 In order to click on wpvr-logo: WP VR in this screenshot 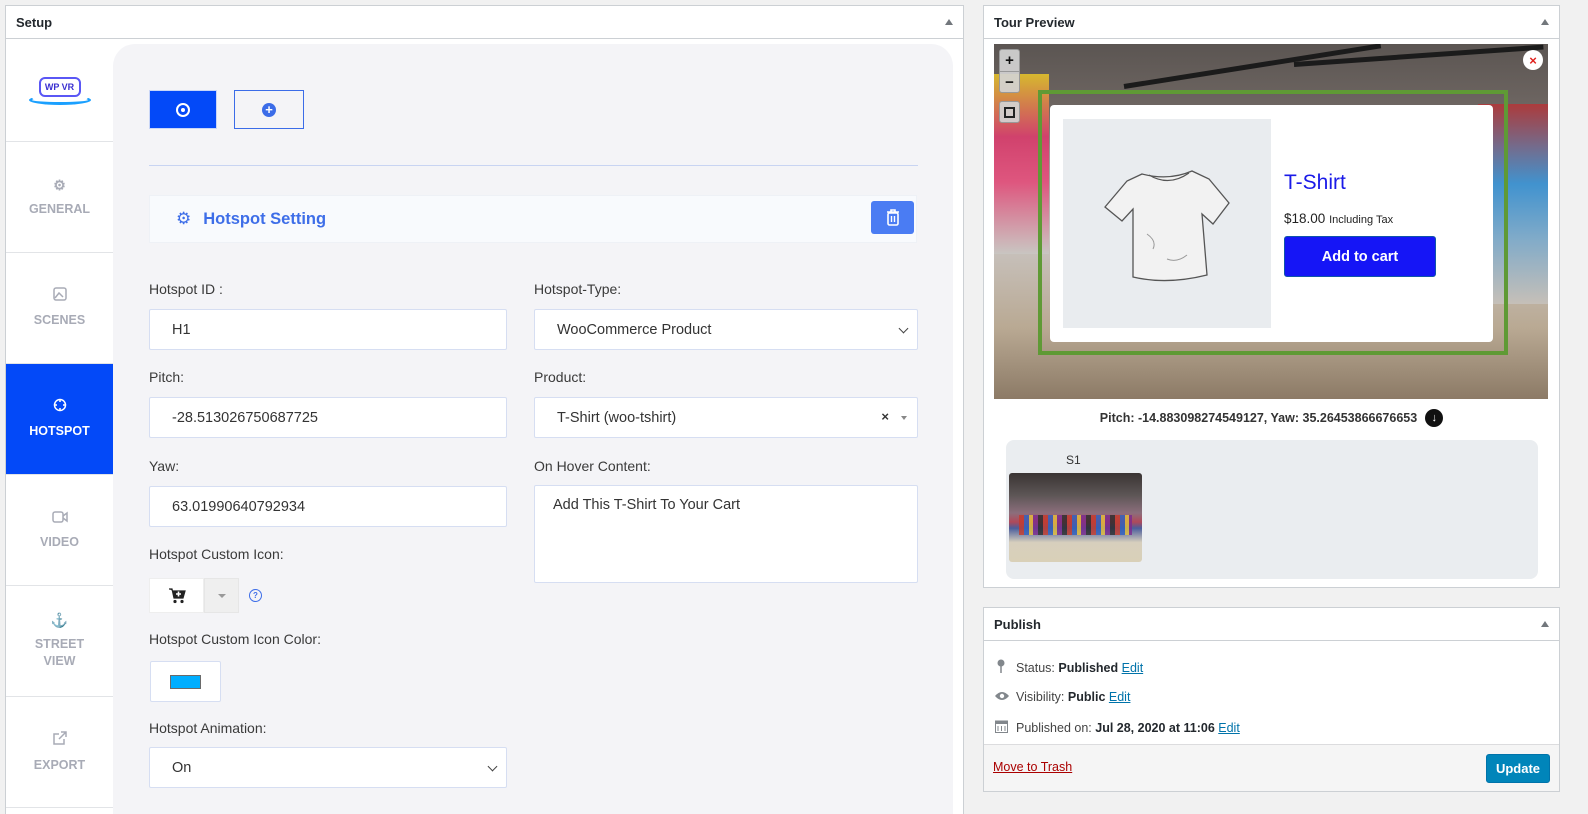, I will do `click(59, 91)`.